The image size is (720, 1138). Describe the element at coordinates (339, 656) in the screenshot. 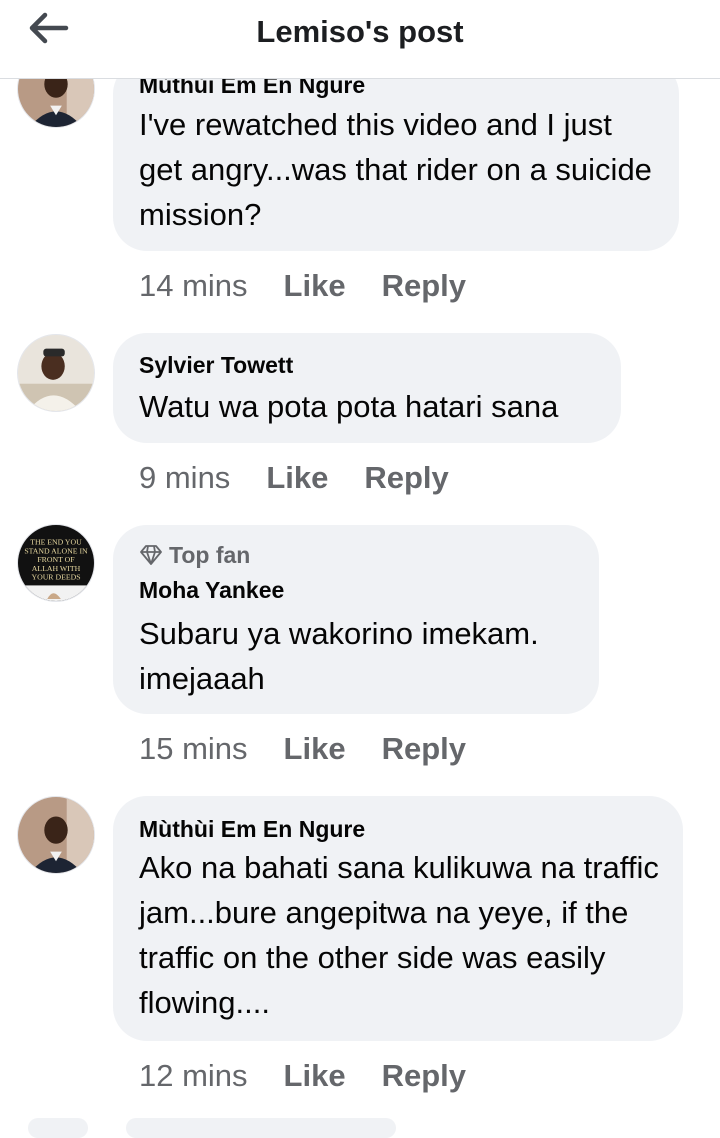

I see `comment-text: Subaru ya wakorino imekam. imejaaah` at that location.